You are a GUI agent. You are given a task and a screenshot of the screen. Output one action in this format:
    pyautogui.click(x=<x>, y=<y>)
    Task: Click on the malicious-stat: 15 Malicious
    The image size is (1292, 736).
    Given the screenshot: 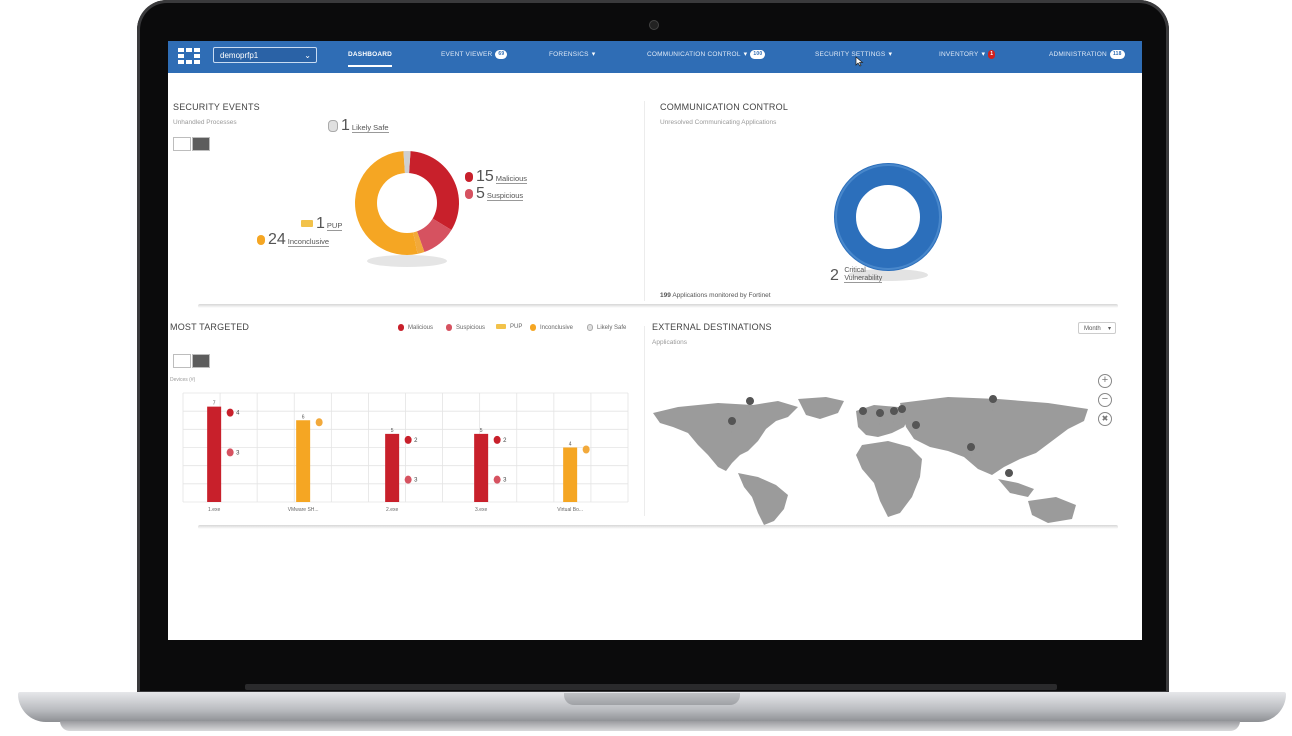 What is the action you would take?
    pyautogui.click(x=496, y=177)
    